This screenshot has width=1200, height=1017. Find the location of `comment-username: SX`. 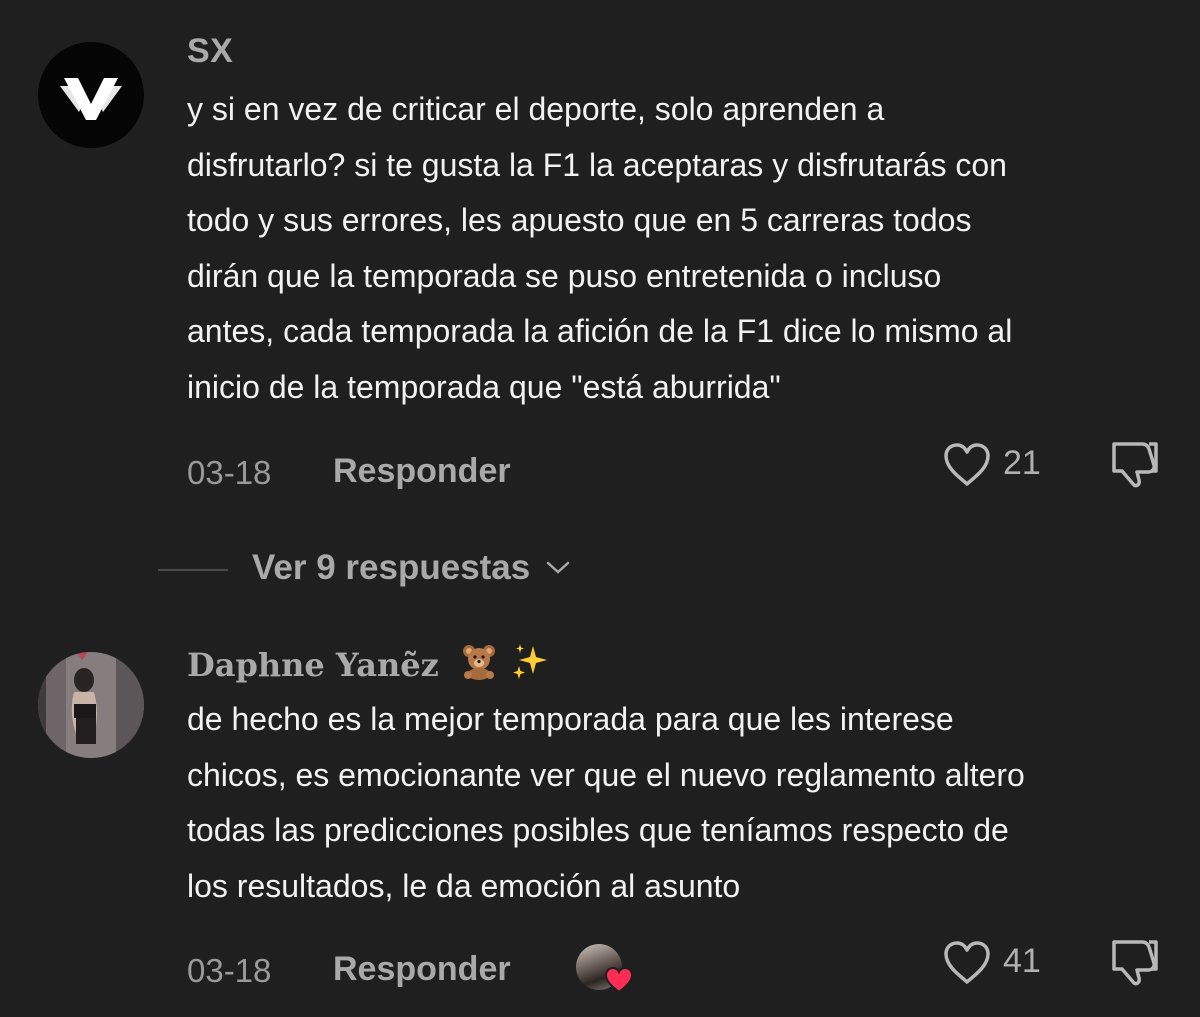

comment-username: SX is located at coordinates (210, 51).